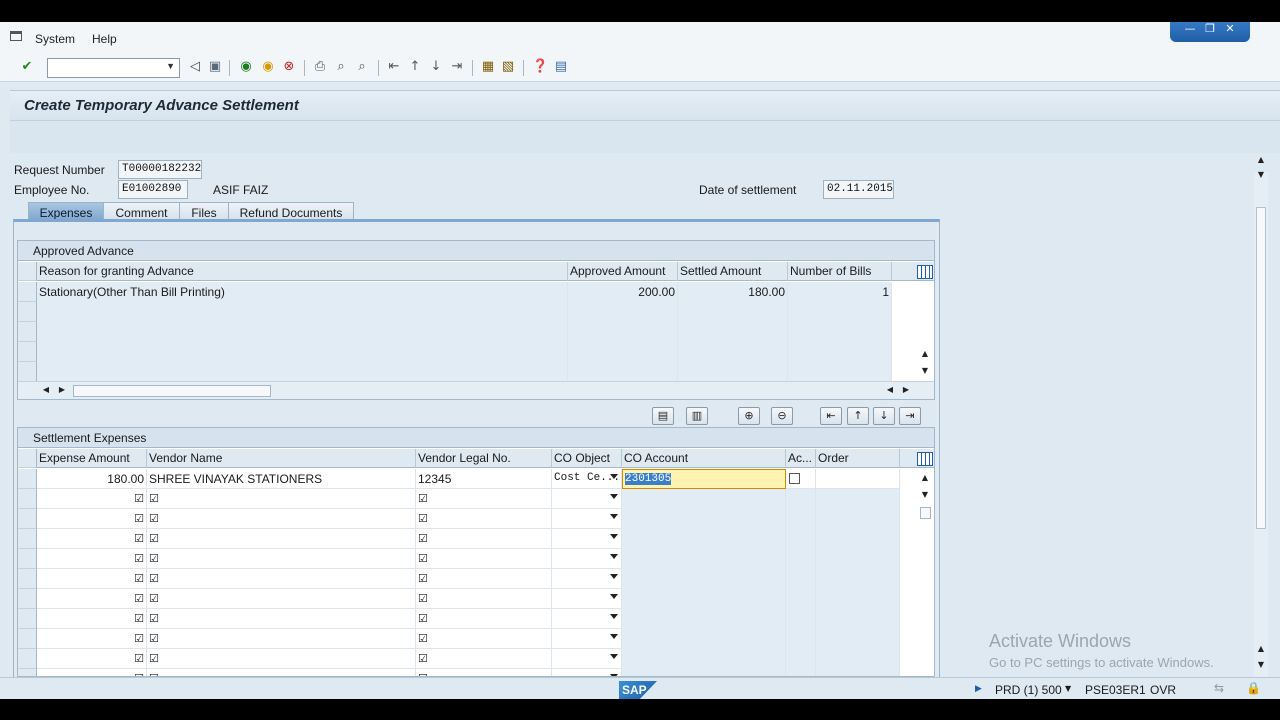 The height and width of the screenshot is (720, 1280). I want to click on first-page-icon: ⇤, so click(394, 67).